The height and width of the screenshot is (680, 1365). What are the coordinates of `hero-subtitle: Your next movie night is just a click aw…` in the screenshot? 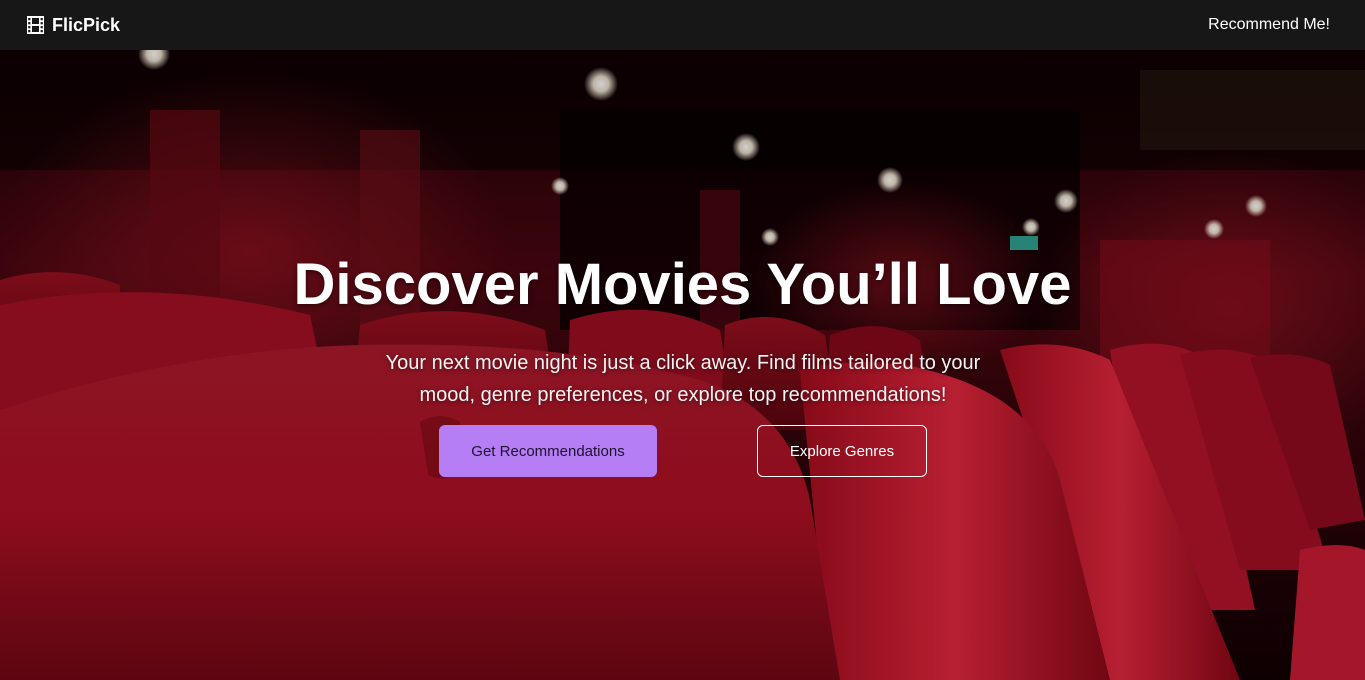 It's located at (683, 379).